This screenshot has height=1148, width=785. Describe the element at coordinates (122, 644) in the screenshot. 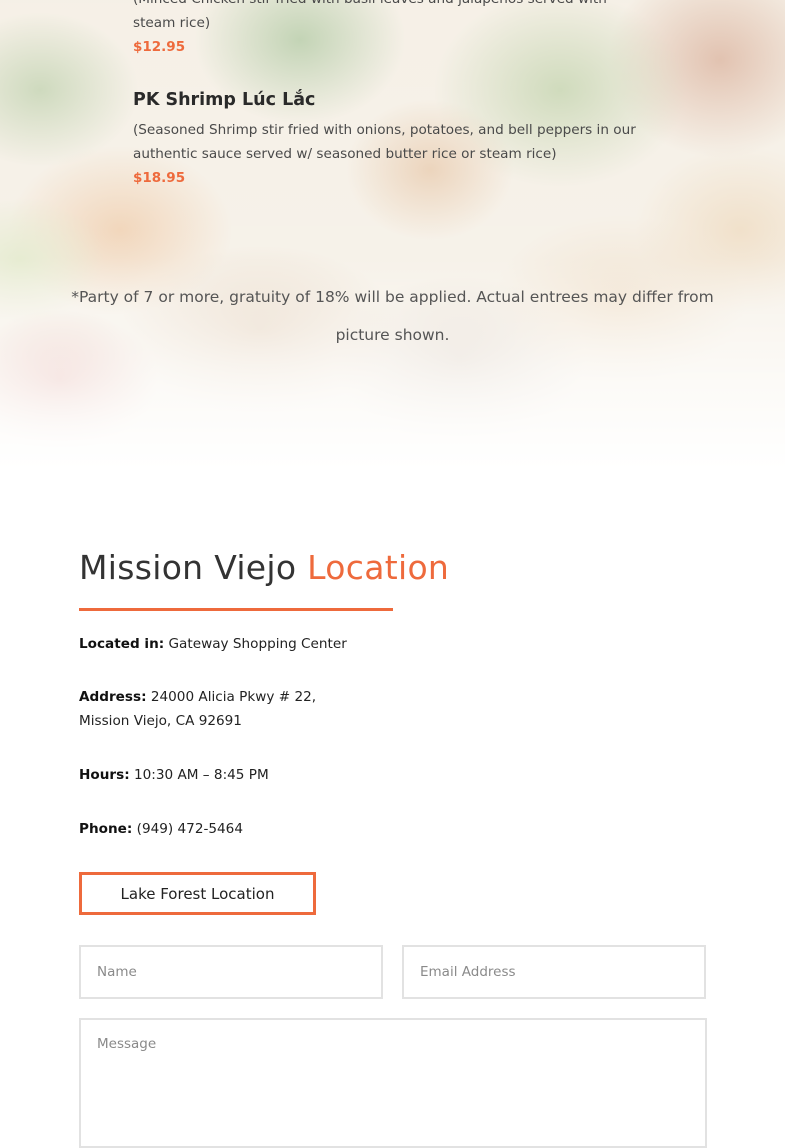

I see `located-in-label: Located in:` at that location.